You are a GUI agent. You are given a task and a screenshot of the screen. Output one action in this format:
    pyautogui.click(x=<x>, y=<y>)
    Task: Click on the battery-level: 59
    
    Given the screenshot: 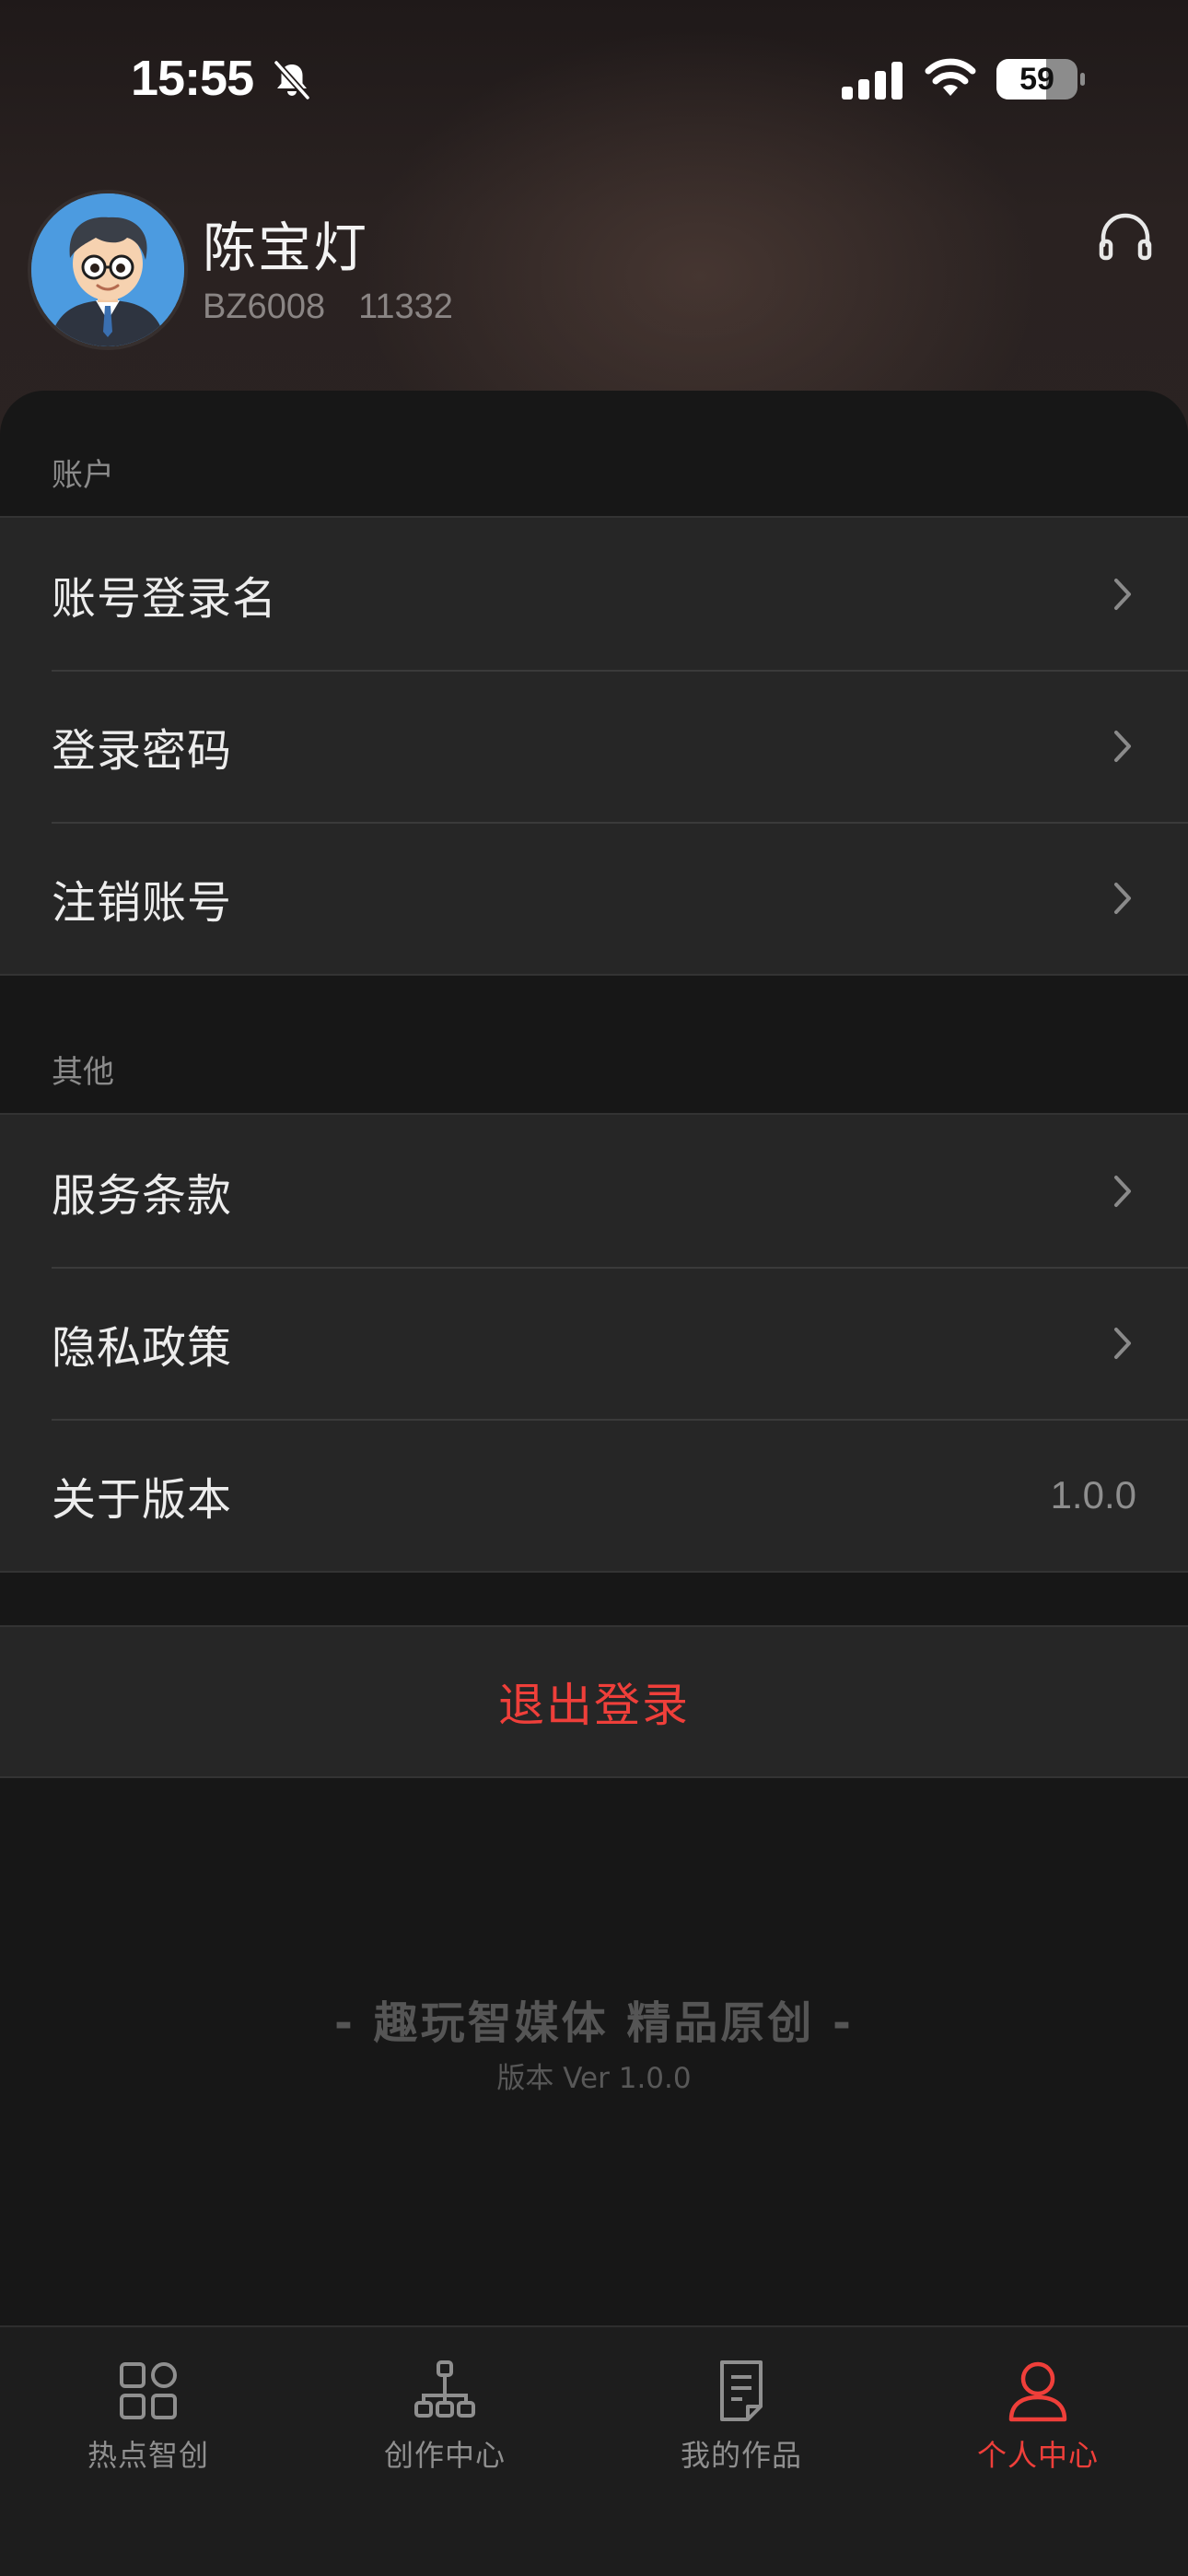 What is the action you would take?
    pyautogui.click(x=1036, y=79)
    